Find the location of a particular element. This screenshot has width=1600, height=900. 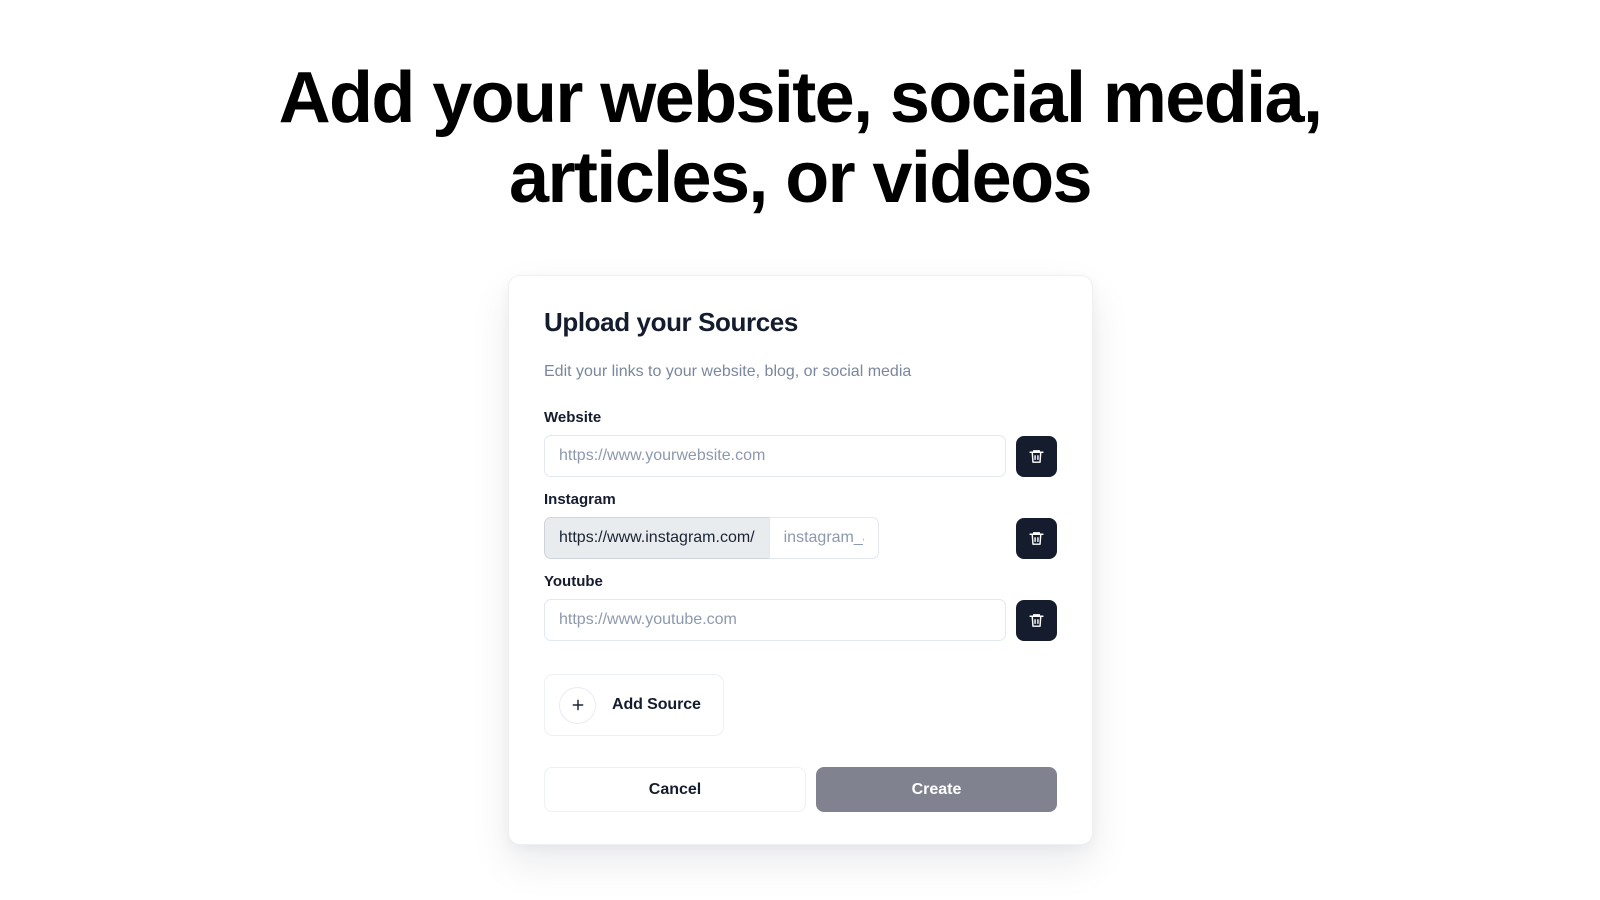

input-group-website is located at coordinates (775, 456).